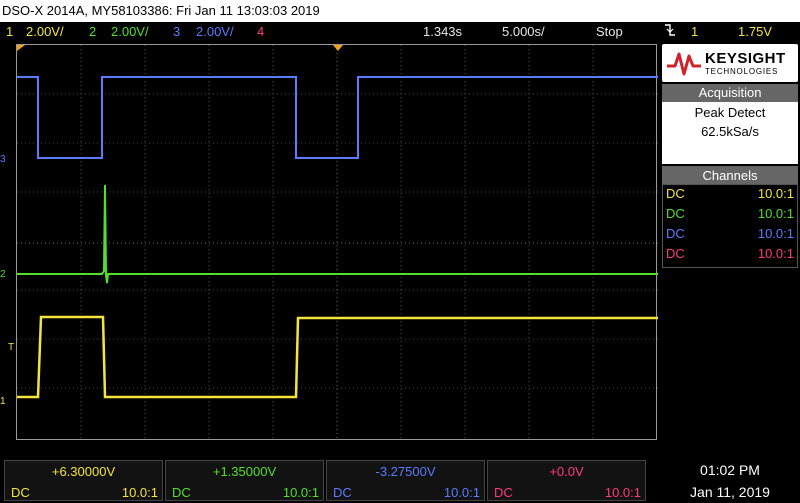 This screenshot has height=503, width=800. Describe the element at coordinates (9, 32) in the screenshot. I see `ch1-number: 1` at that location.